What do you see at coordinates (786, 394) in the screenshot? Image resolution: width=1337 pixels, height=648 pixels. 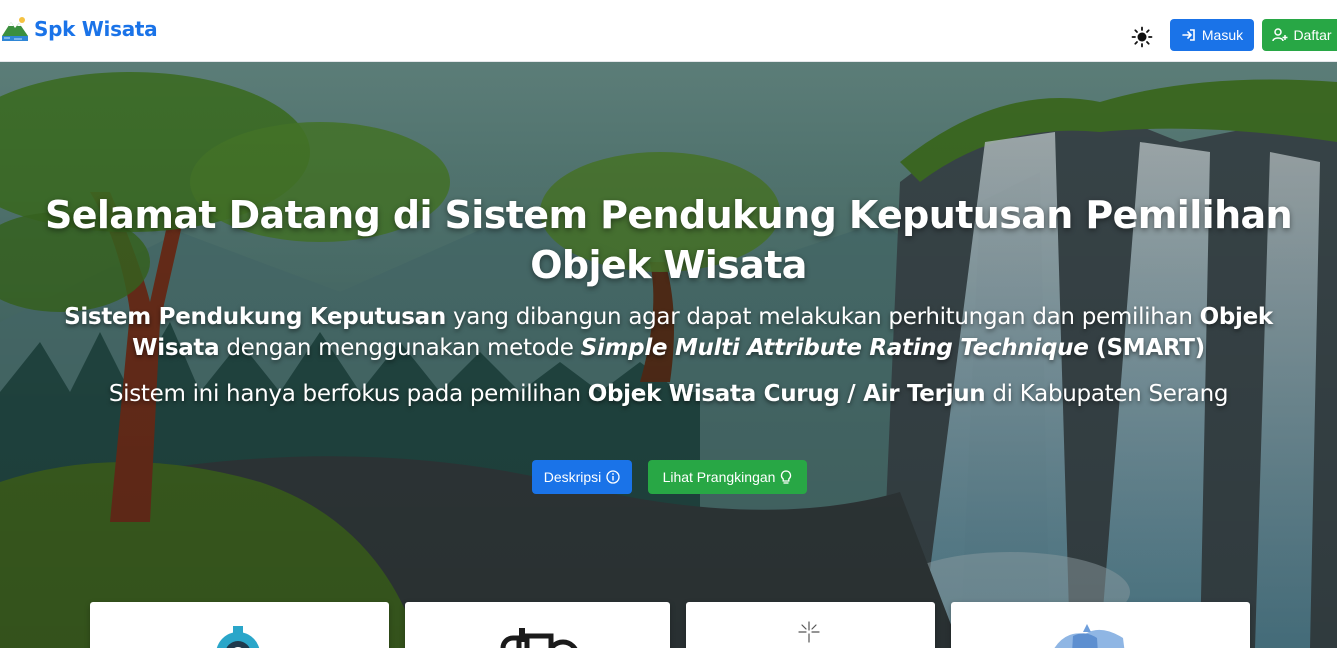 I see `hero-focus-objek: Objek Wisata Curug / Air Terjun` at bounding box center [786, 394].